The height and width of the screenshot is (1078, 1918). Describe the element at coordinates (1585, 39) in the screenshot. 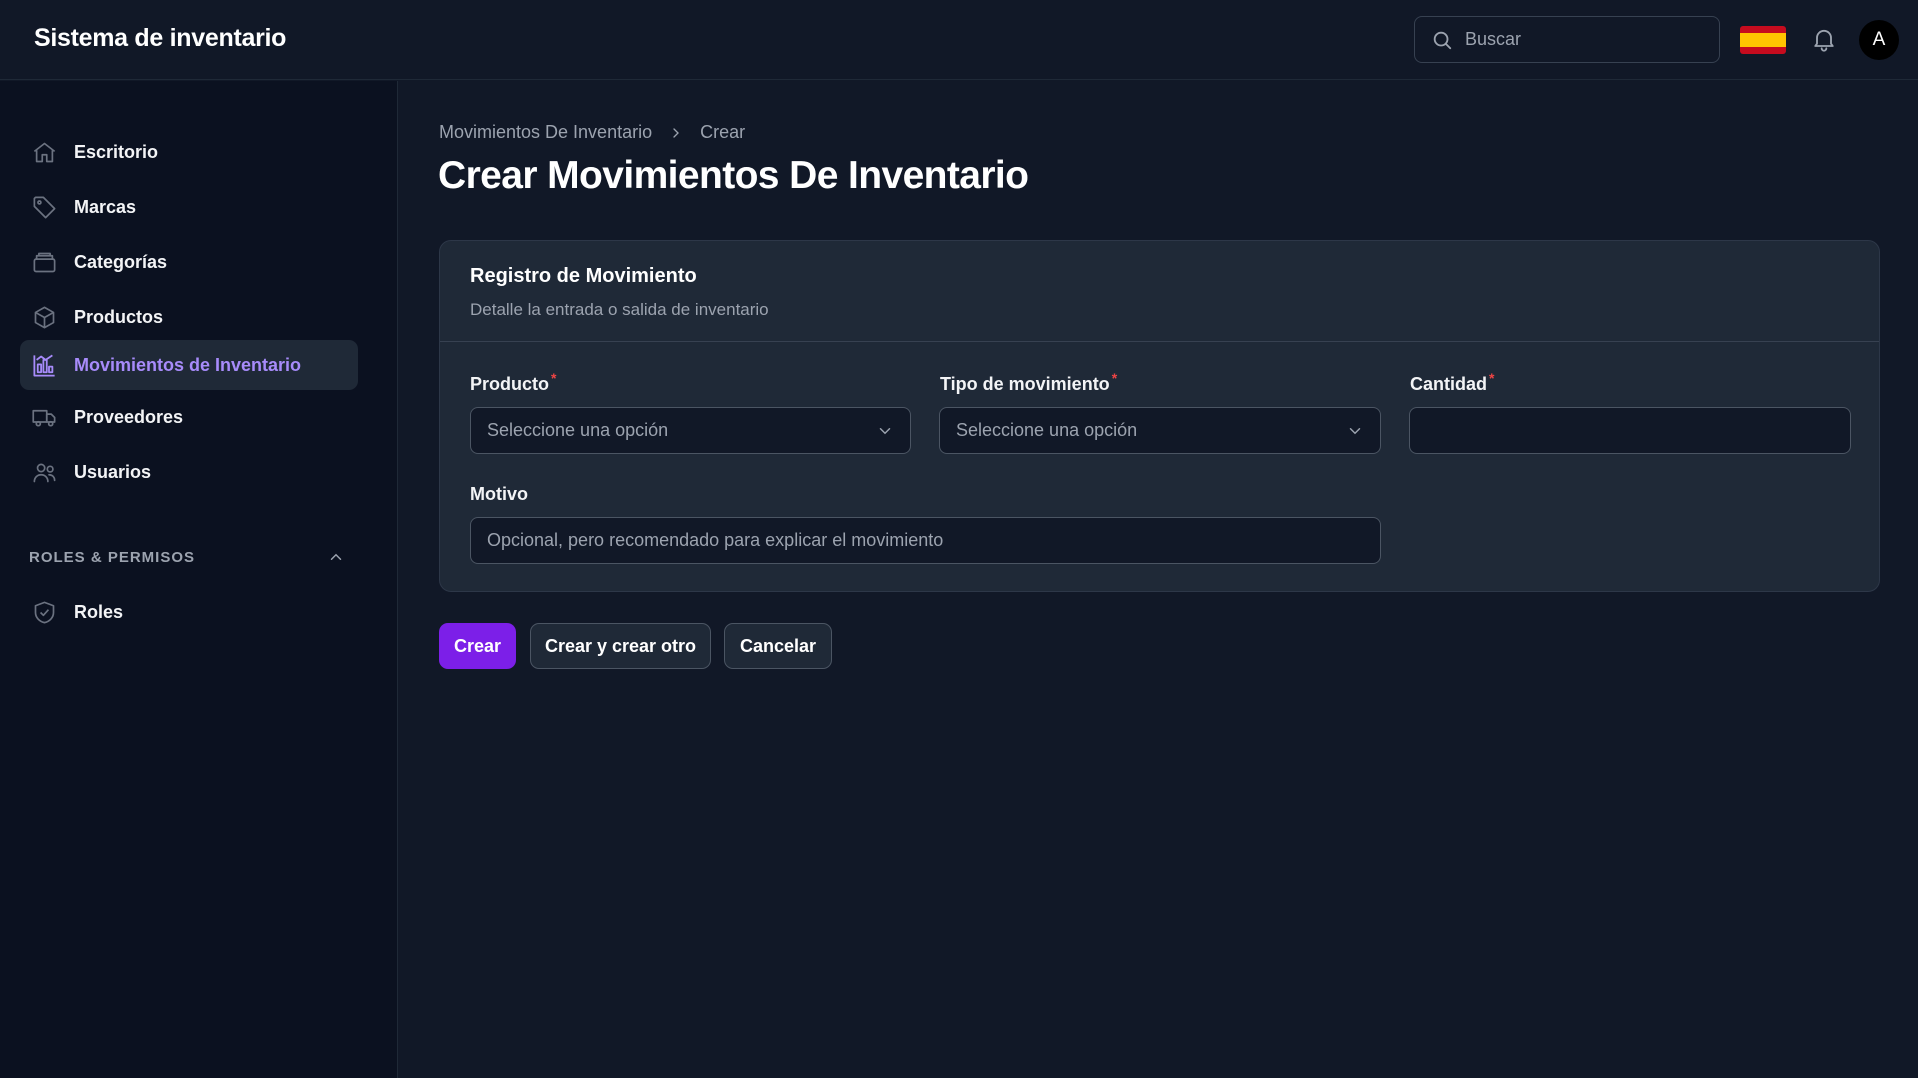

I see `search-input` at that location.